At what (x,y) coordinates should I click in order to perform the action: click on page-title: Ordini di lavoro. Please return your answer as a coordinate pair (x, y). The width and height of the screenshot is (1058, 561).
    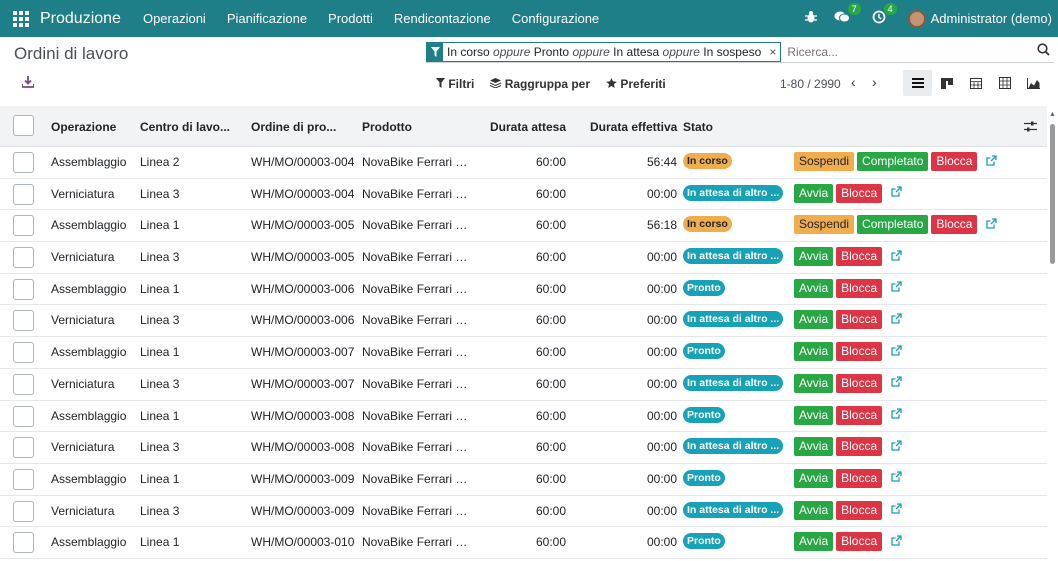
    Looking at the image, I should click on (71, 54).